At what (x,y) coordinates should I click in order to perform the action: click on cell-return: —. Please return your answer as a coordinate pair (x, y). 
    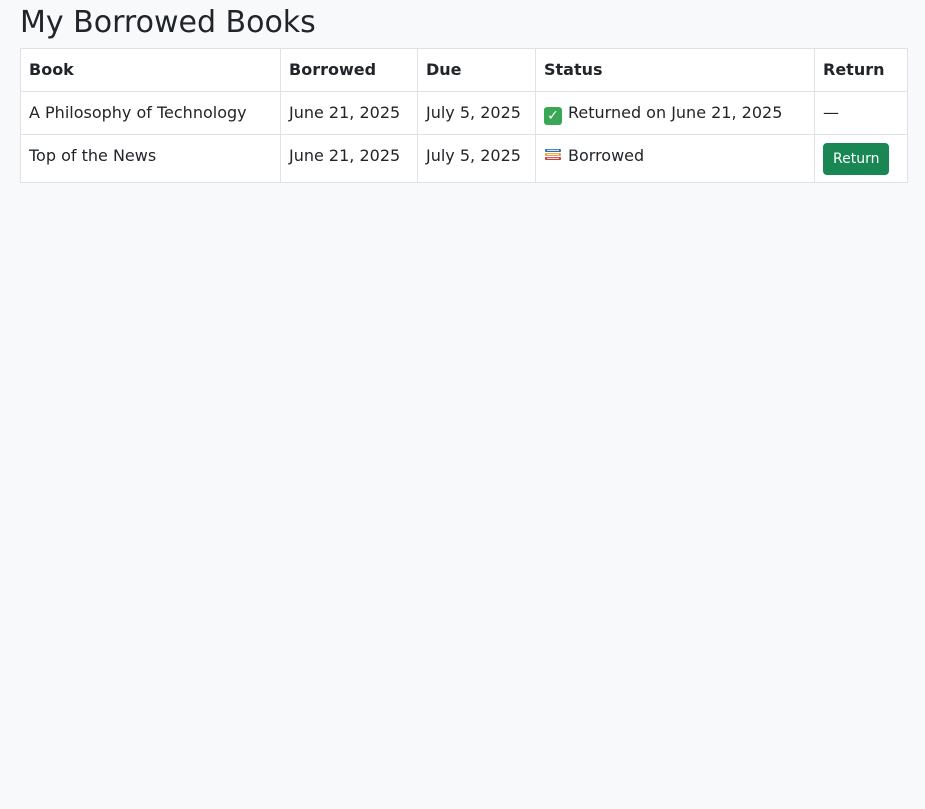
    Looking at the image, I should click on (861, 113).